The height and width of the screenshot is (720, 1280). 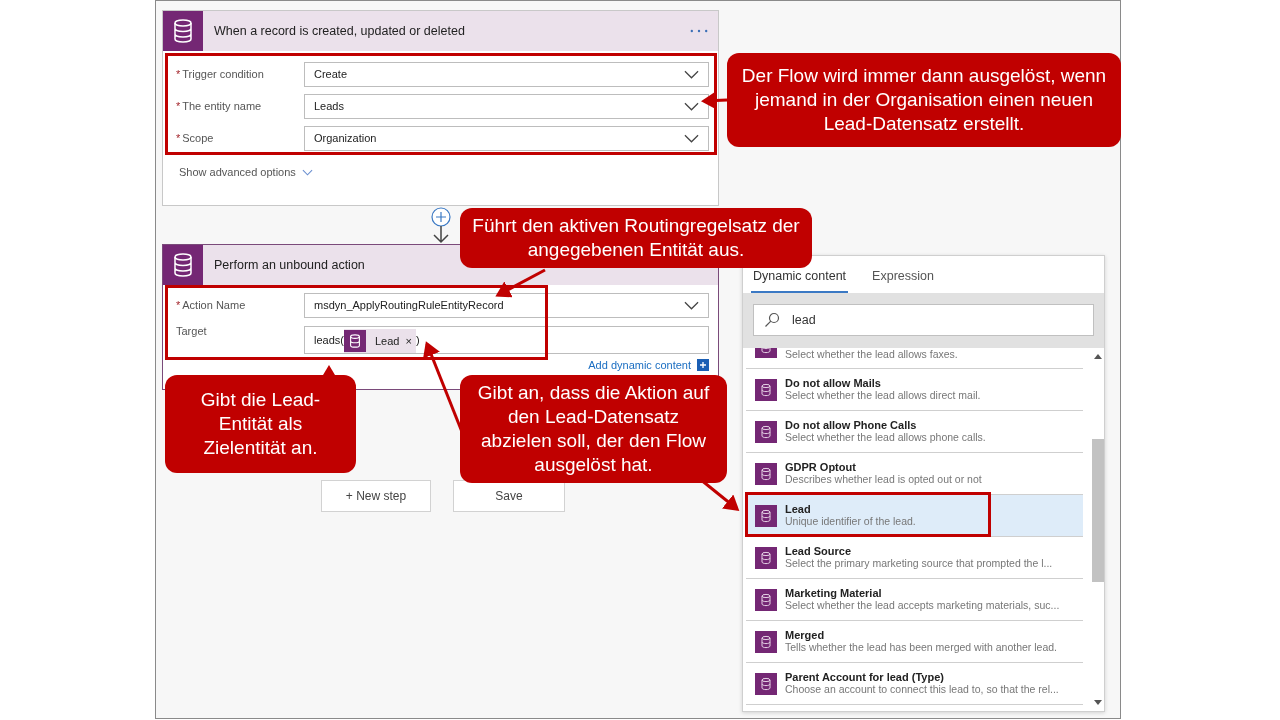 I want to click on scroll-up-icon, so click(x=1097, y=356).